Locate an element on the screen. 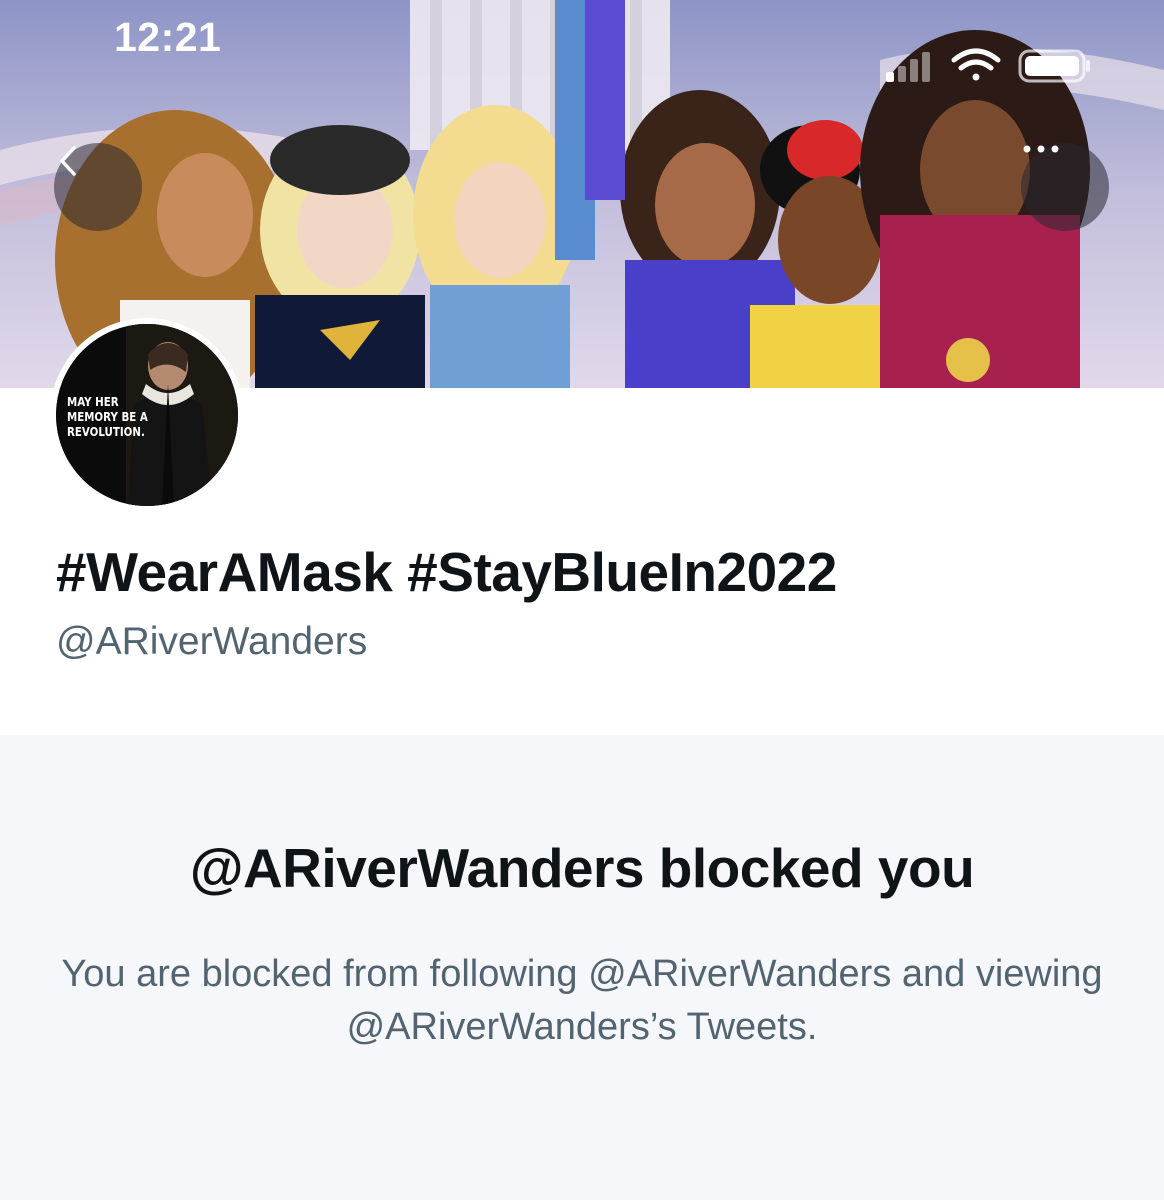  status-time: 12:21 is located at coordinates (168, 37).